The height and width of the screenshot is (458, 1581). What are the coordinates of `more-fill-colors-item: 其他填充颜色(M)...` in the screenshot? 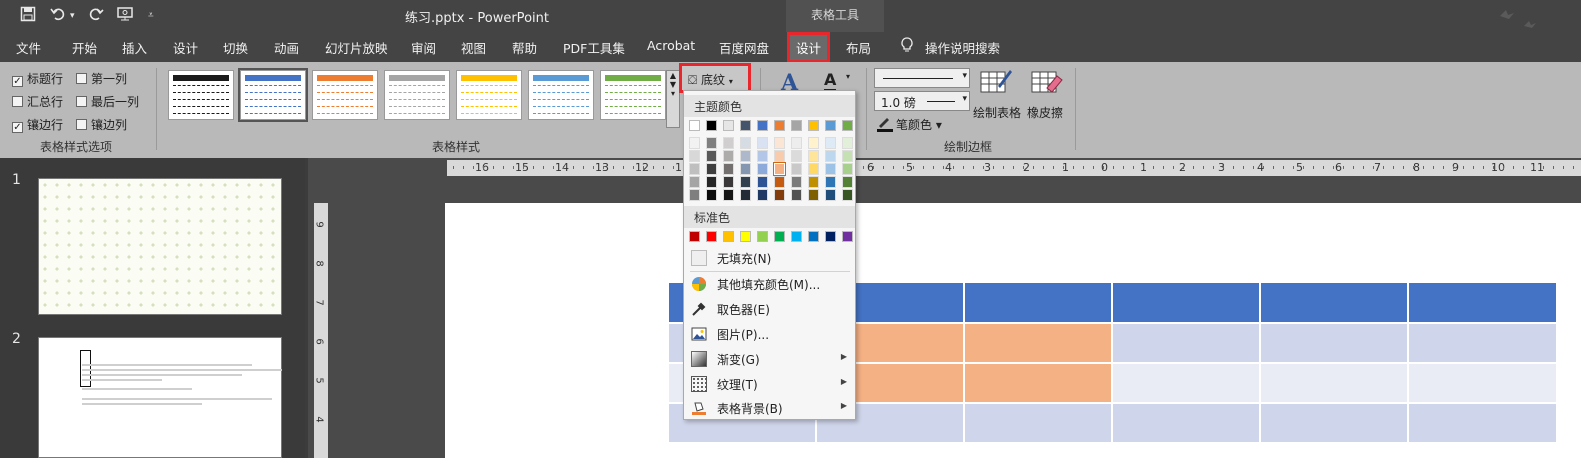 It's located at (769, 284).